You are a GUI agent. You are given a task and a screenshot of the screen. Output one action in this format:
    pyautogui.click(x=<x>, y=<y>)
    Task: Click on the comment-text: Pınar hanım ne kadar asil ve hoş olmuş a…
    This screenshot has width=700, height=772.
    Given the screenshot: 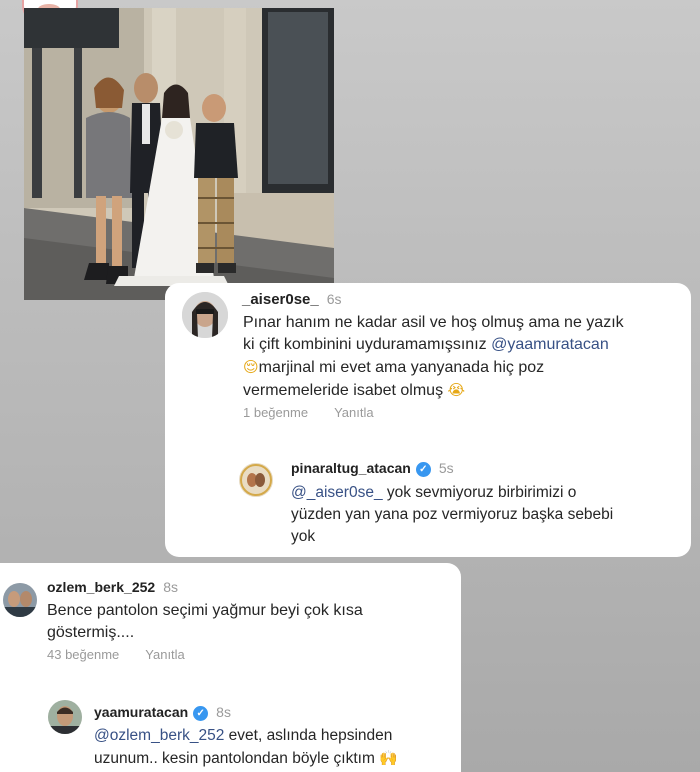 What is the action you would take?
    pyautogui.click(x=463, y=357)
    